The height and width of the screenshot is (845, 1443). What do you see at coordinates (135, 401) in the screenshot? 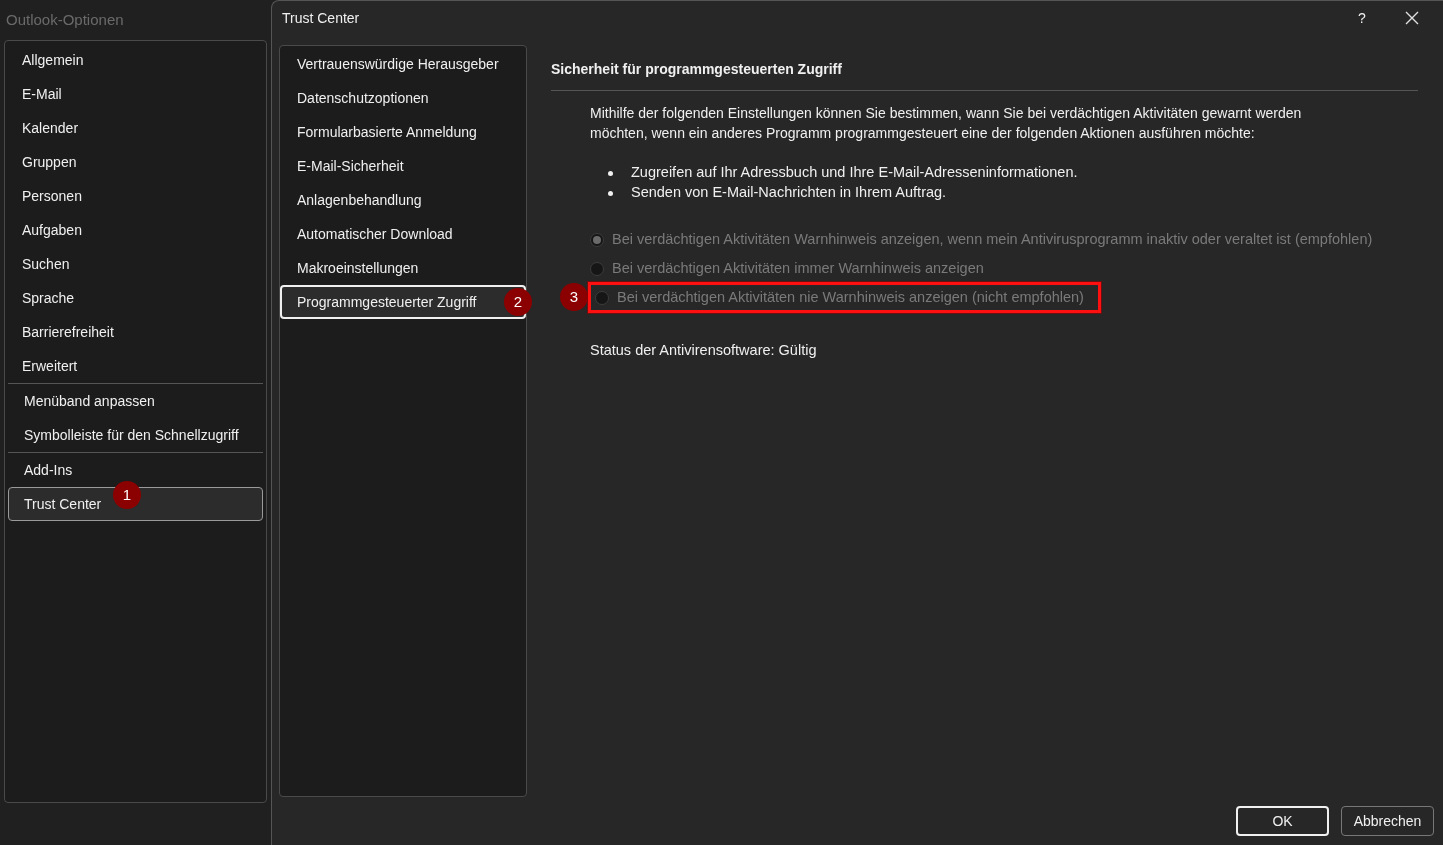
I see `sidebar-item: Menüband anpassen` at bounding box center [135, 401].